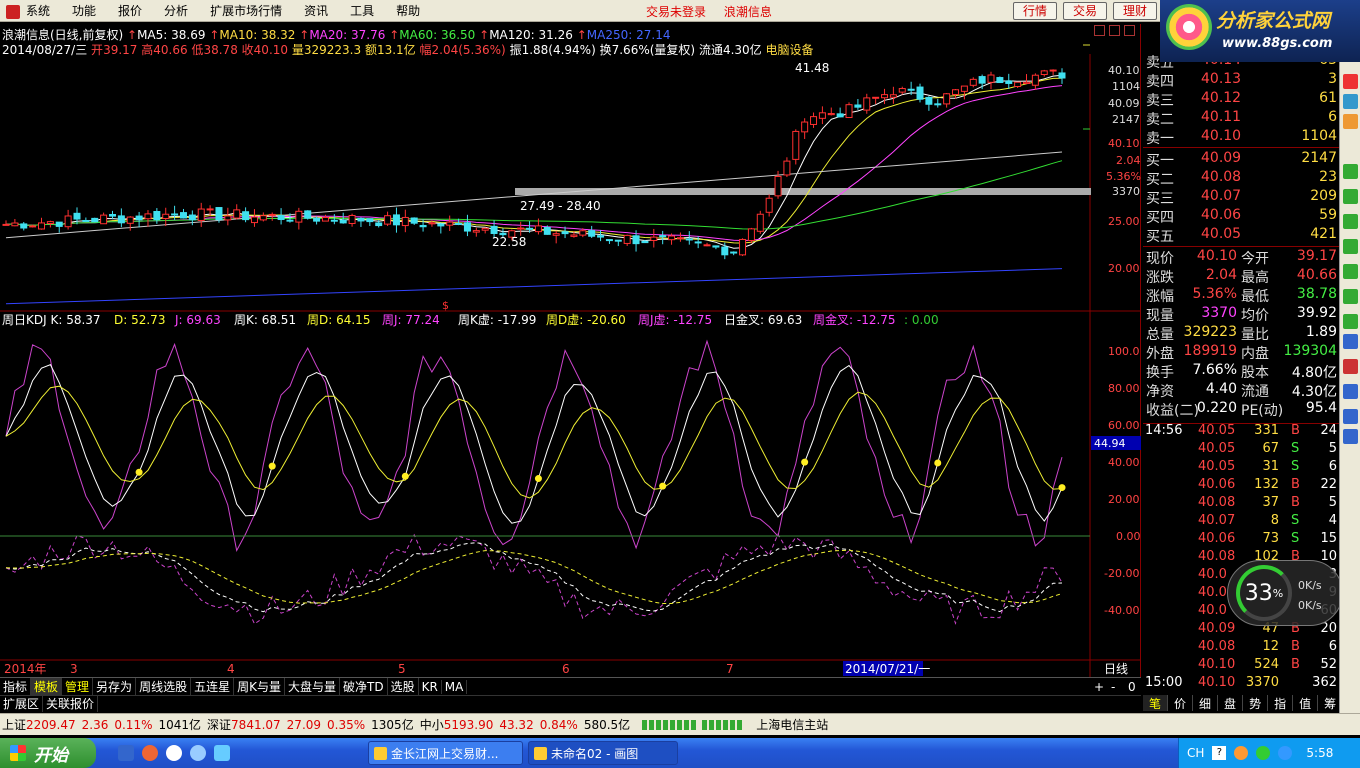 Image resolution: width=1360 pixels, height=768 pixels. What do you see at coordinates (1113, 687) in the screenshot?
I see `zoom-out-button: -` at bounding box center [1113, 687].